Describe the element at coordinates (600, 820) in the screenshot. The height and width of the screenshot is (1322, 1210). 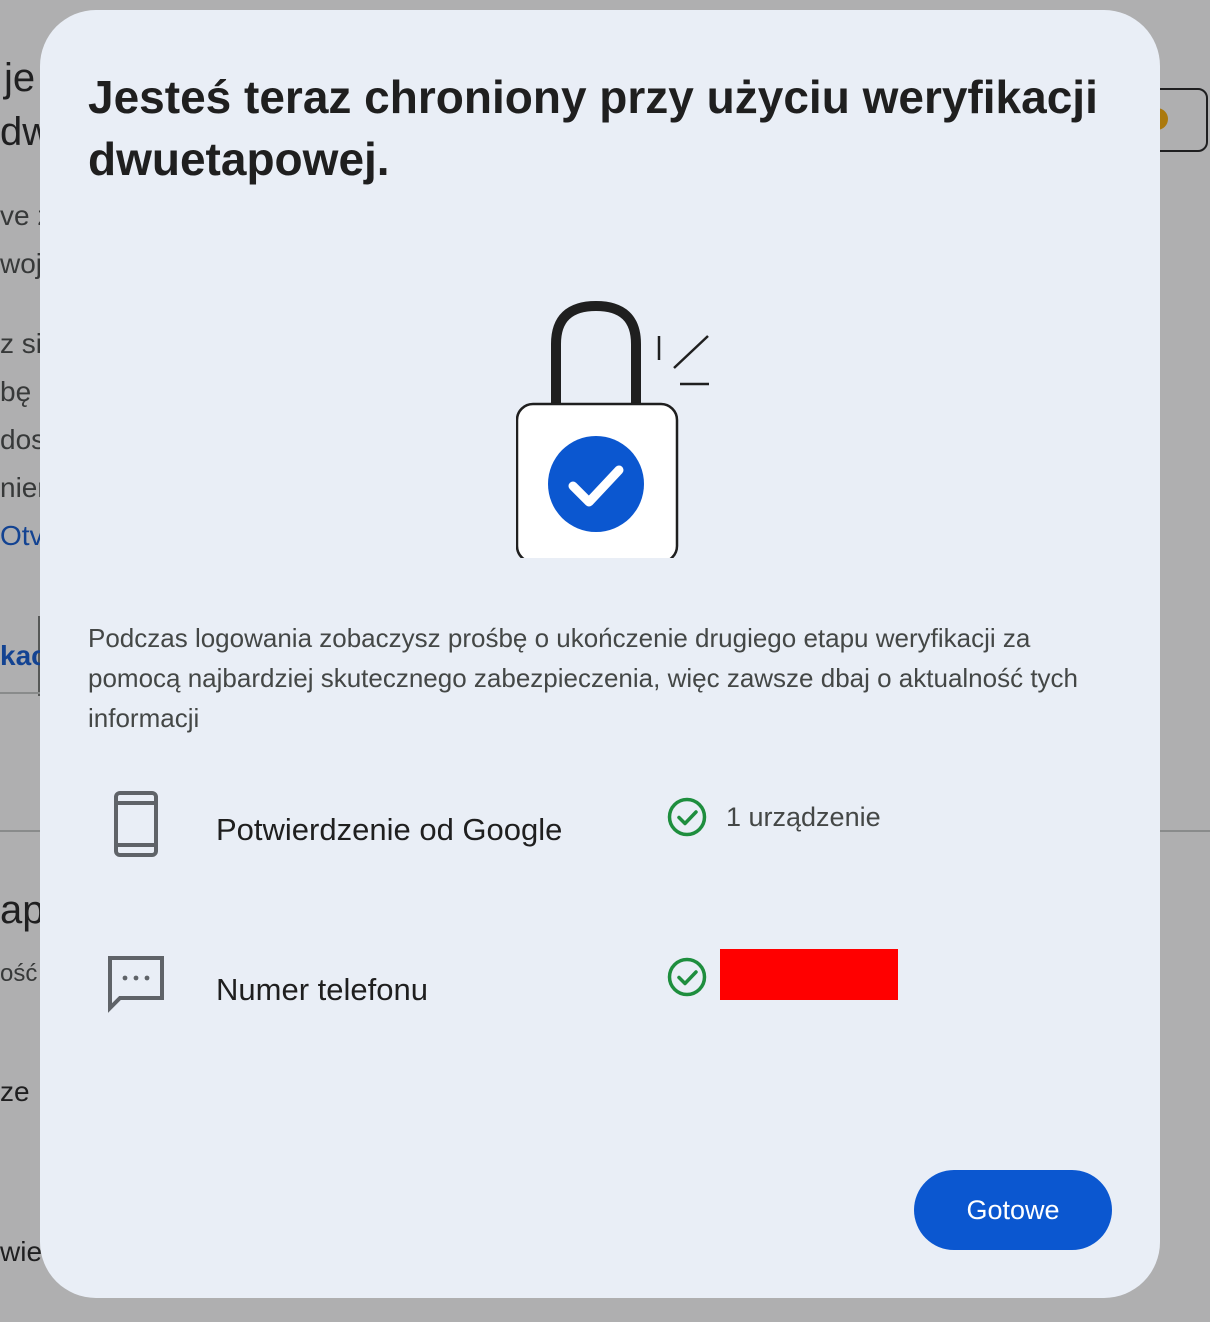
I see `method-row-google-prompt: Potwierdzenie od Google 1 urządzenie` at that location.